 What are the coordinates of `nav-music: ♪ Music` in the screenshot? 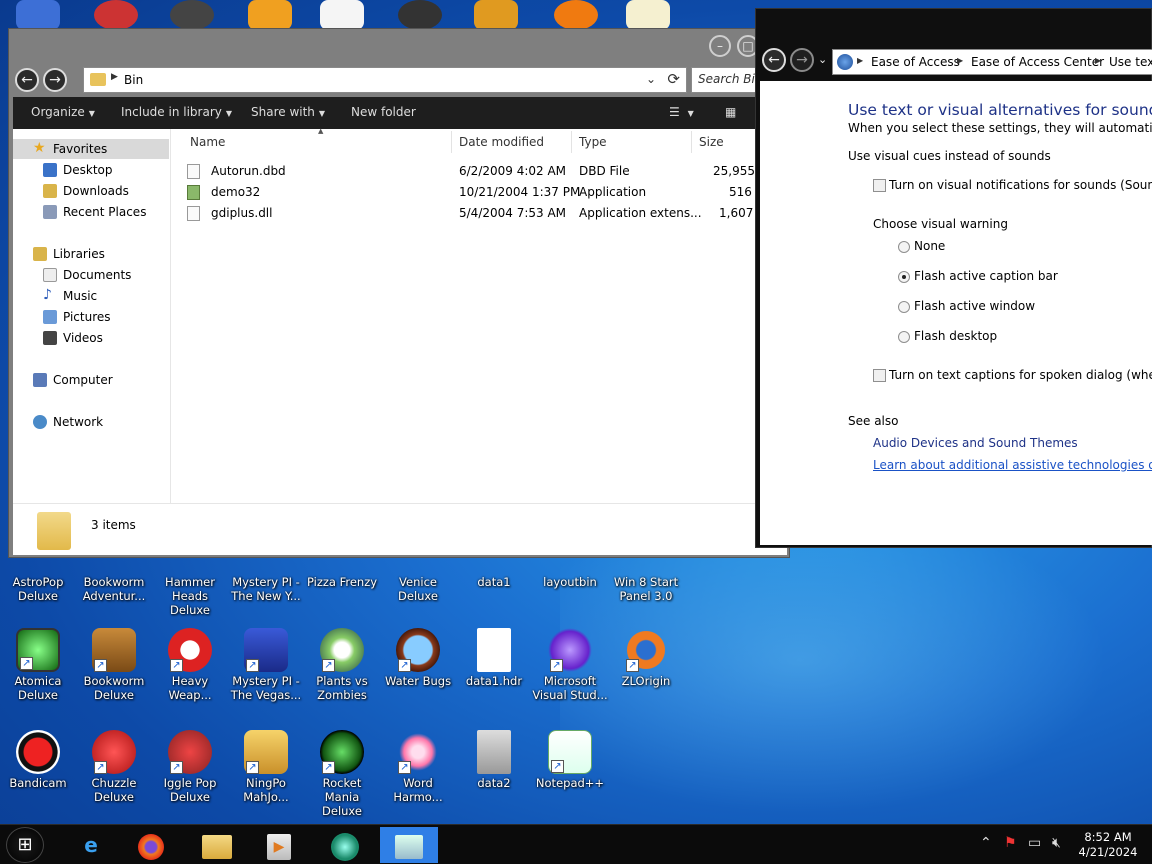 It's located at (91, 296).